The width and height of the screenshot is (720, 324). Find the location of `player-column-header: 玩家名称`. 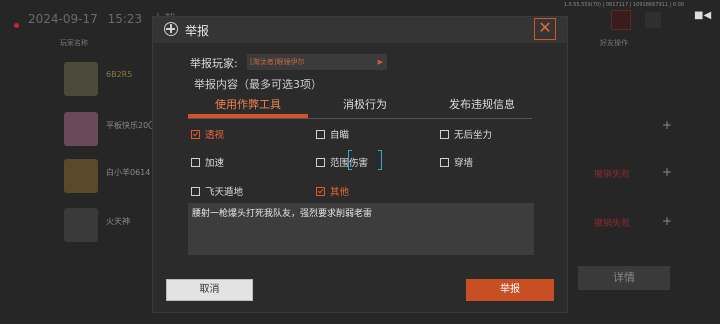

player-column-header: 玩家名称 is located at coordinates (74, 43).